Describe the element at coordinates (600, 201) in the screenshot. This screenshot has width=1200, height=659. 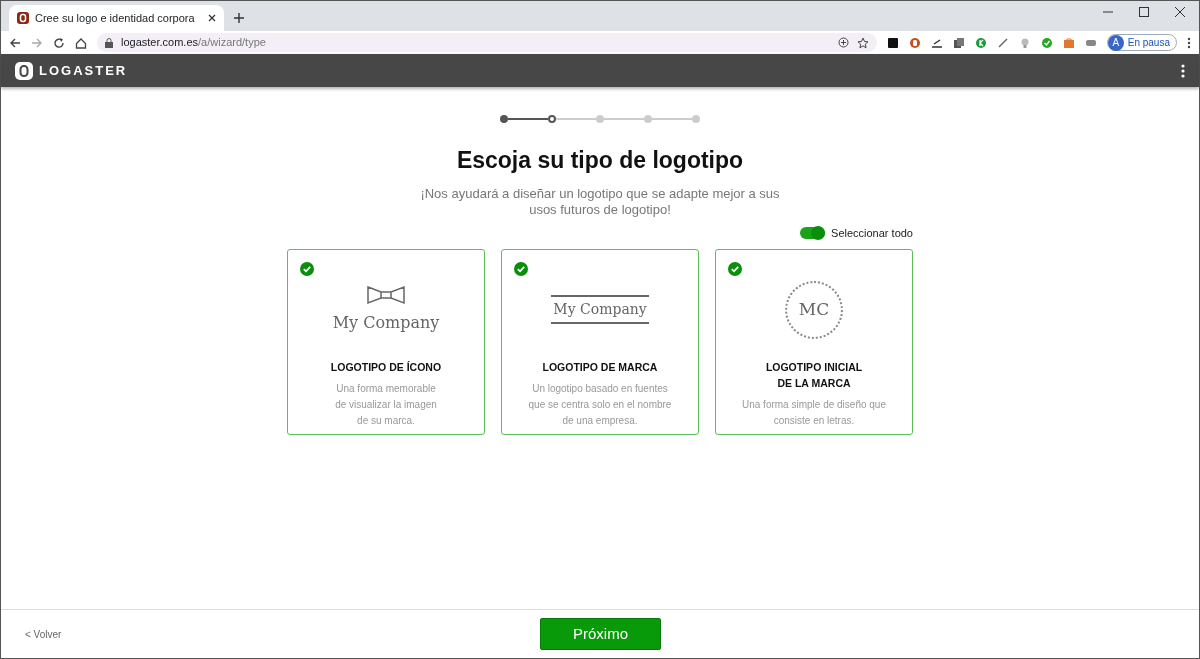
I see `subtitle: ¡Nos ayudará a diseñar un logotipo que se adapte mejor a sus usos futuros de logotipo!` at that location.